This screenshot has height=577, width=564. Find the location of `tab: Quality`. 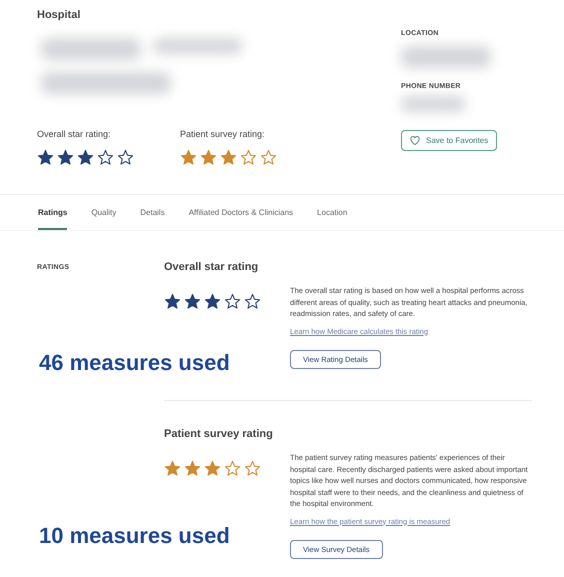

tab: Quality is located at coordinates (103, 218).